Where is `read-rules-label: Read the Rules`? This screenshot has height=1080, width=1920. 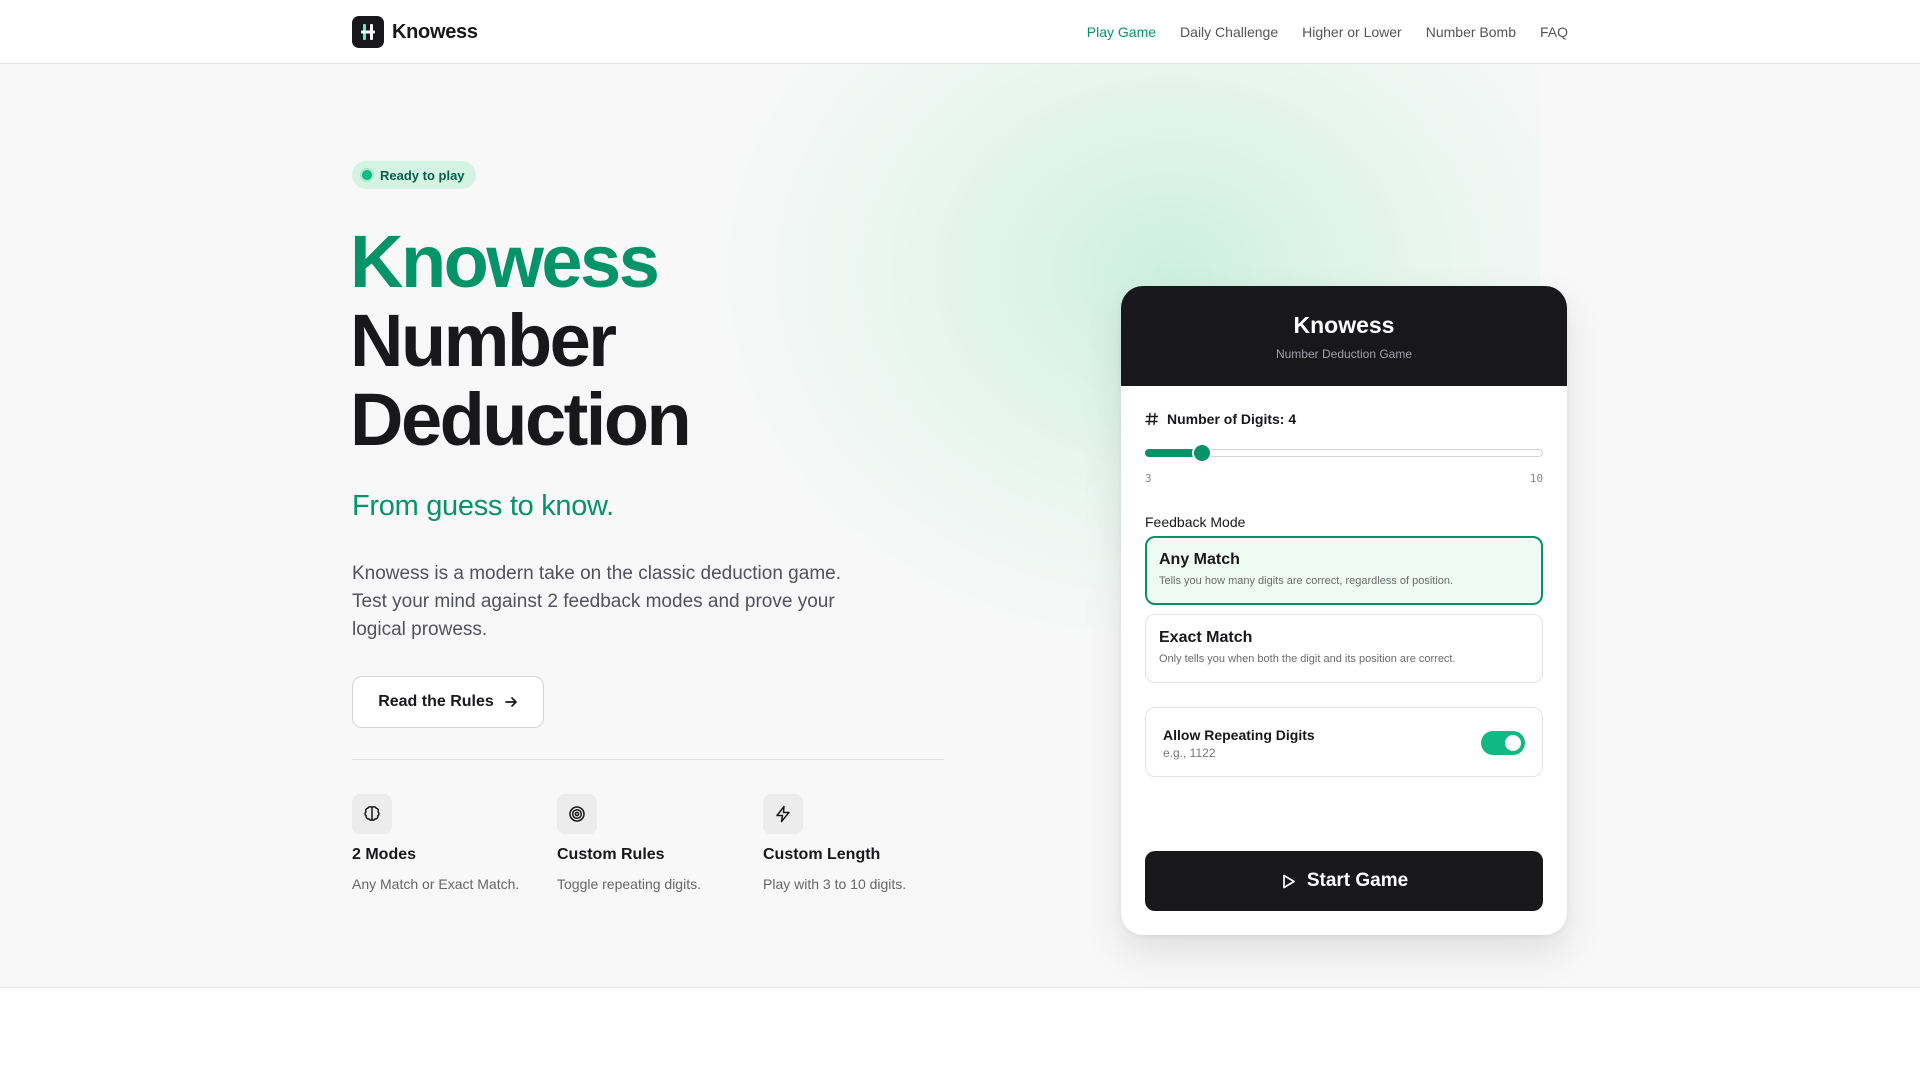
read-rules-label: Read the Rules is located at coordinates (436, 701).